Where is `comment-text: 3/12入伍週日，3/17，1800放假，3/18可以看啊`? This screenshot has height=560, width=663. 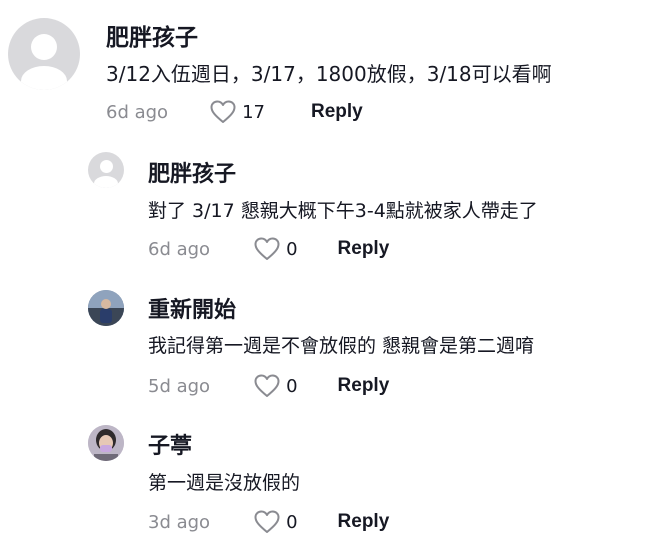 comment-text: 3/12入伍週日，3/17，1800放假，3/18可以看啊 is located at coordinates (329, 74).